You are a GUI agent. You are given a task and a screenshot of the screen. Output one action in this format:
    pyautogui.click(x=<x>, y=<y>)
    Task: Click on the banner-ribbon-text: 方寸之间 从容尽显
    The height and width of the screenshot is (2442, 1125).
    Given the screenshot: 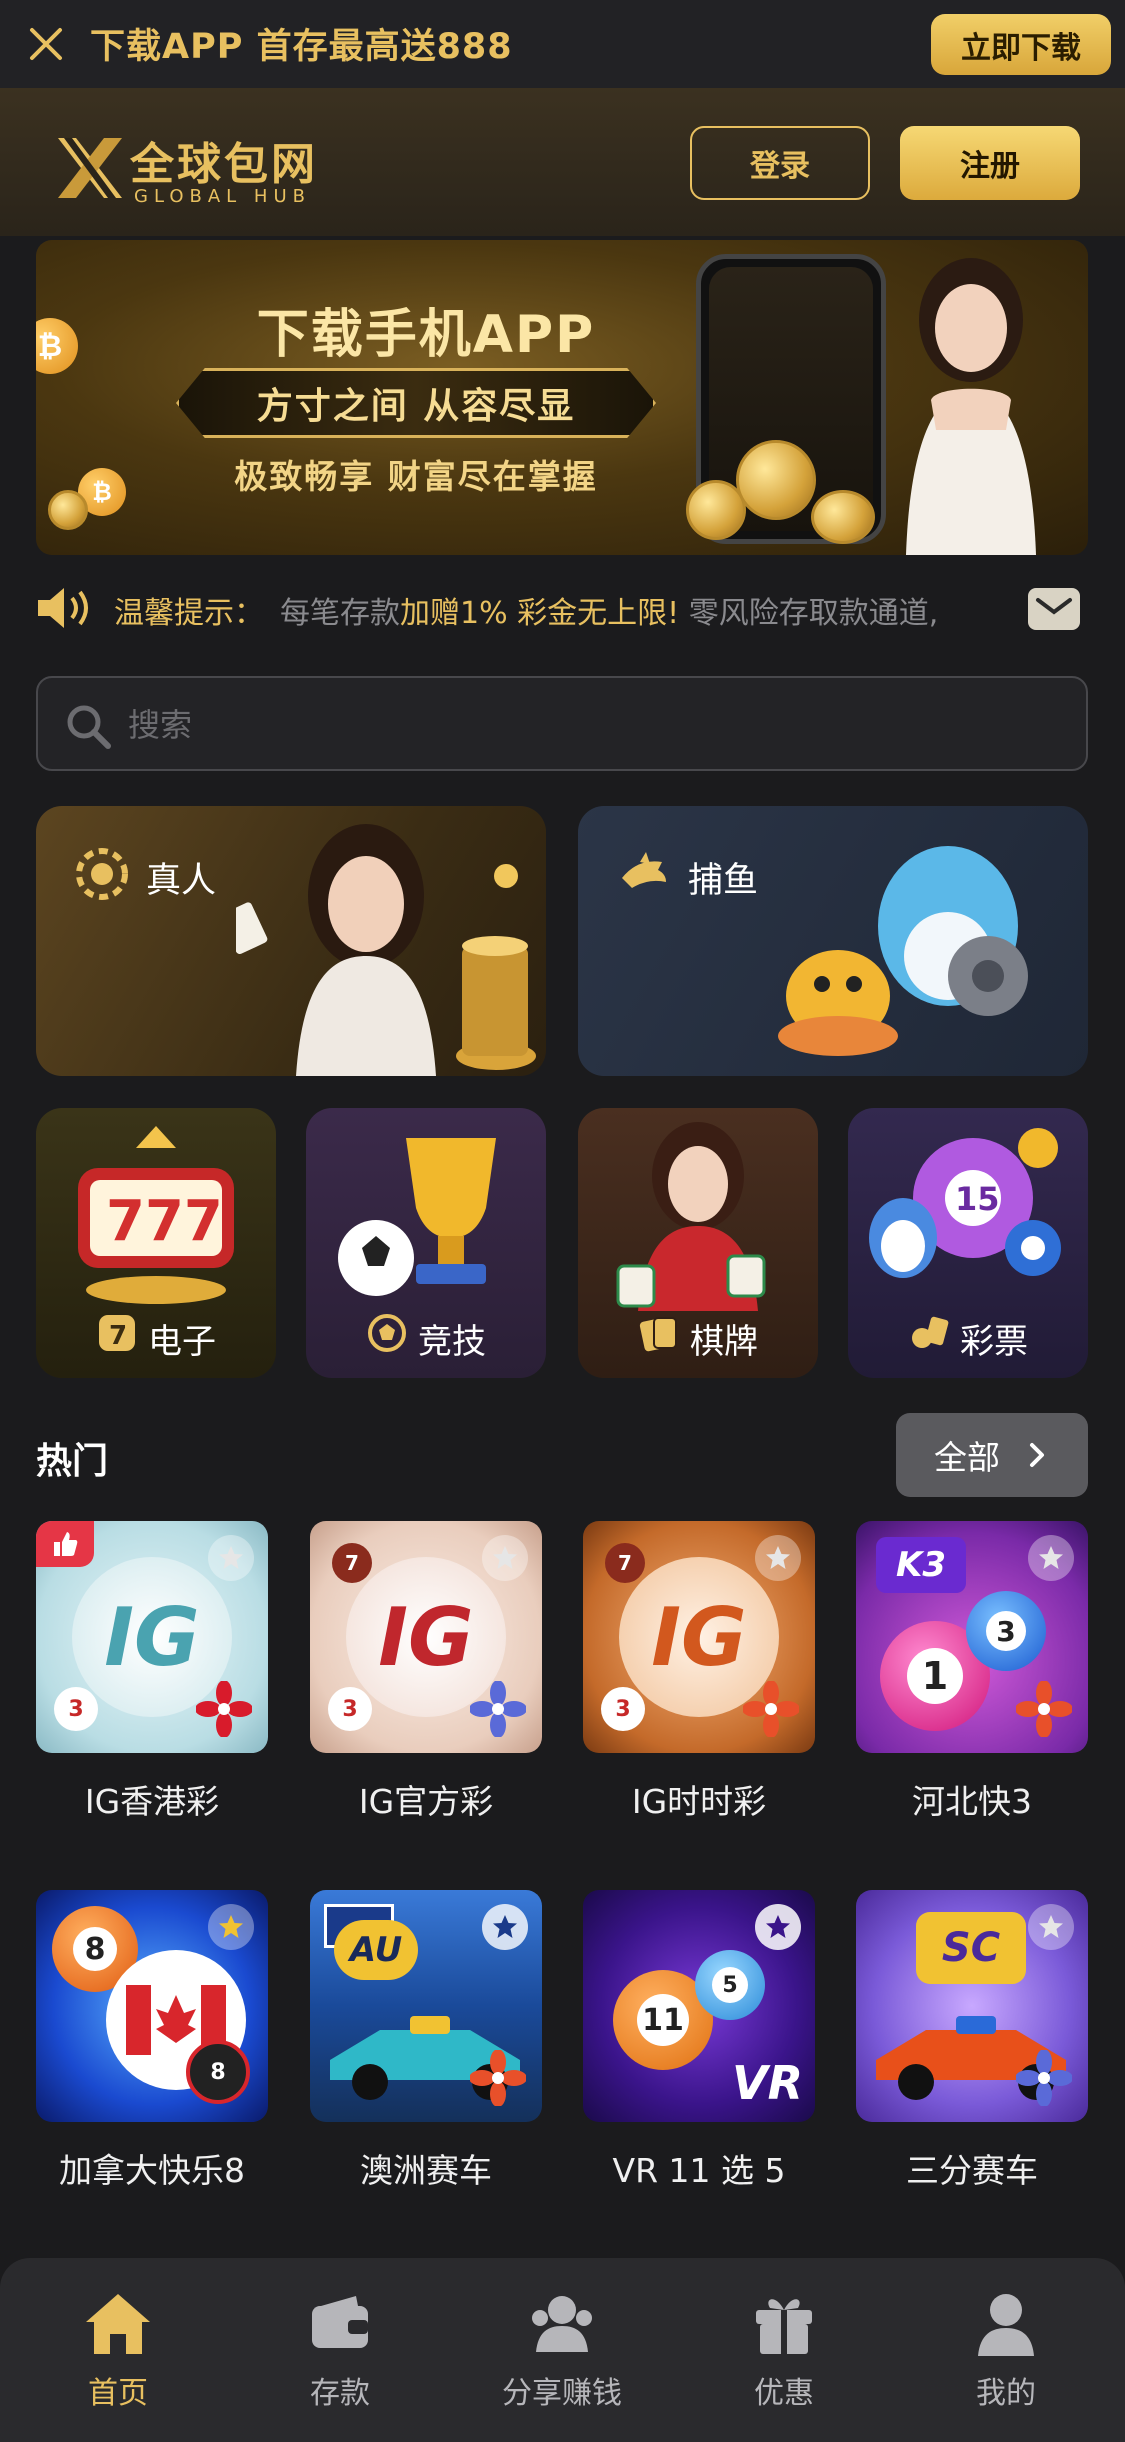 What is the action you would take?
    pyautogui.click(x=416, y=406)
    